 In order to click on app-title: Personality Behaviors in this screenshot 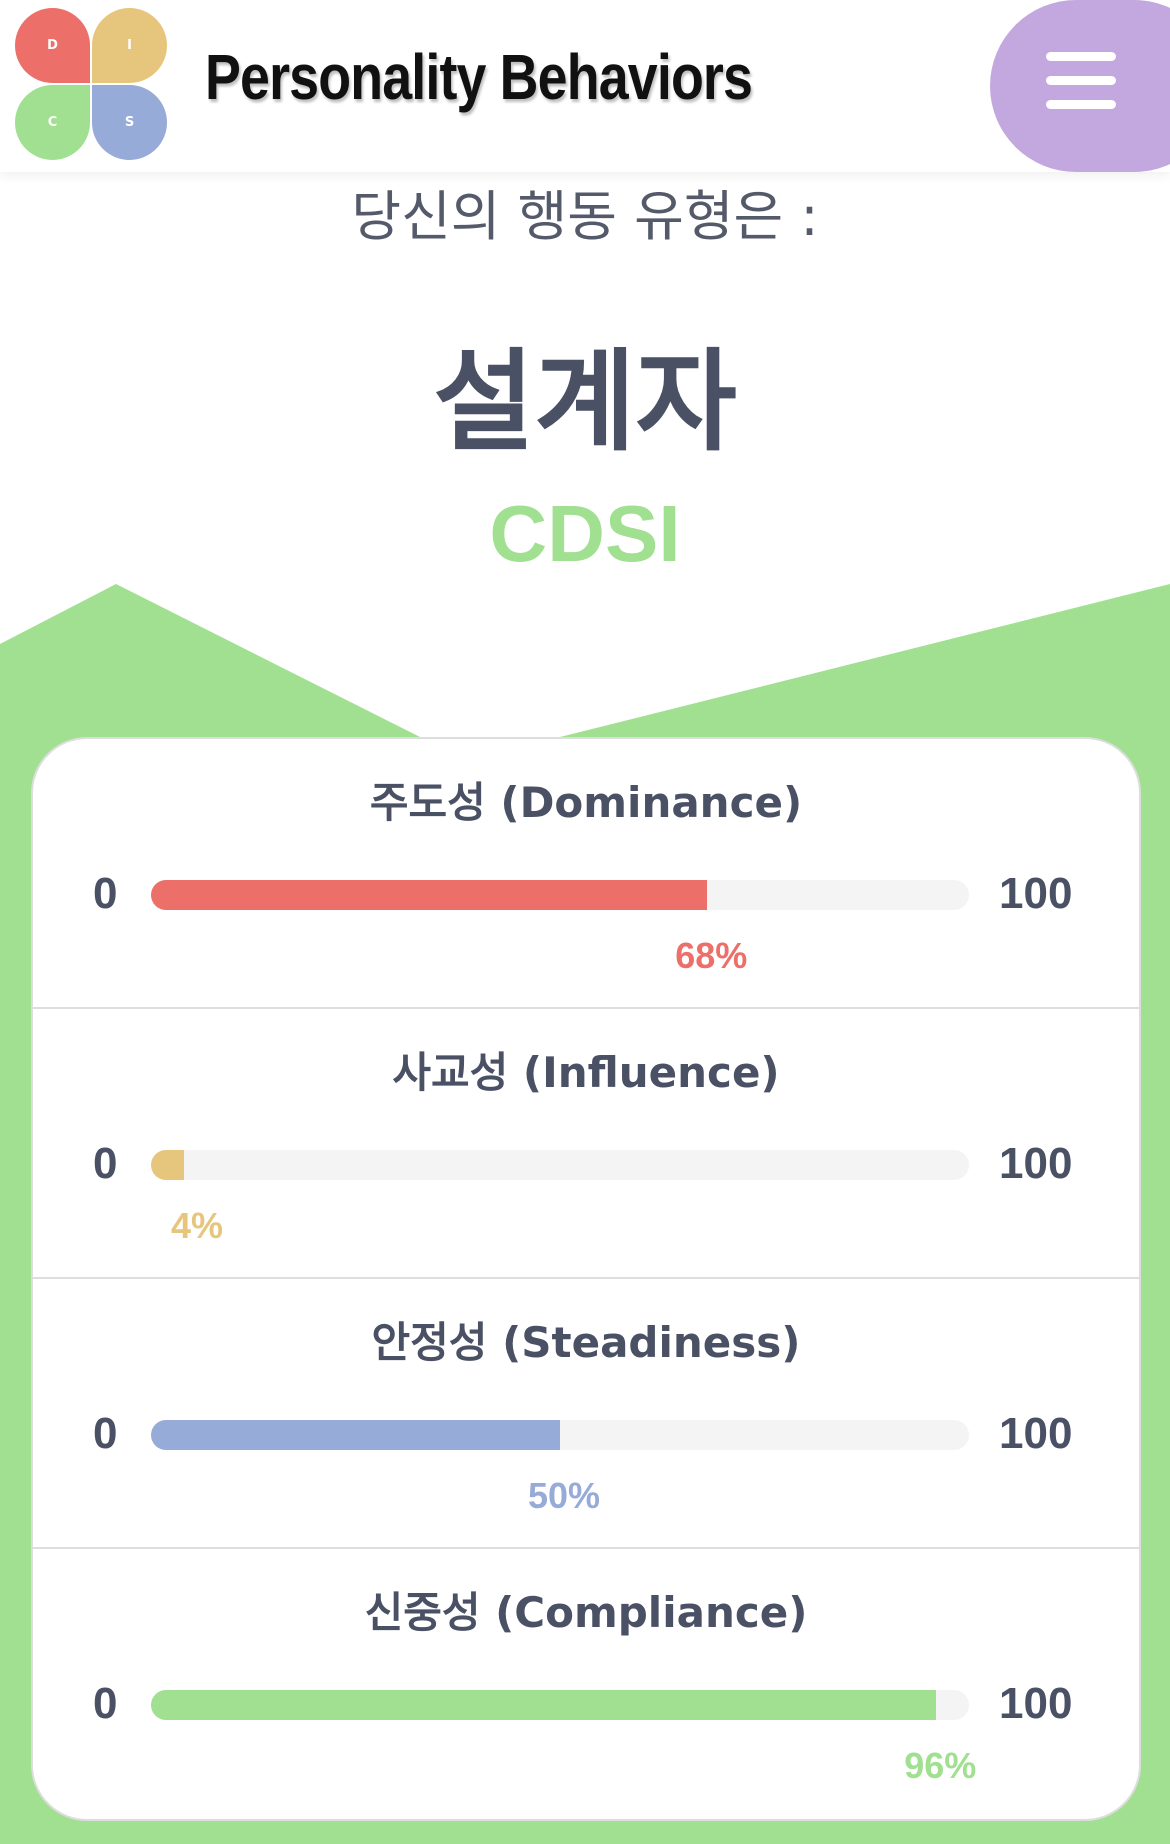, I will do `click(479, 77)`.